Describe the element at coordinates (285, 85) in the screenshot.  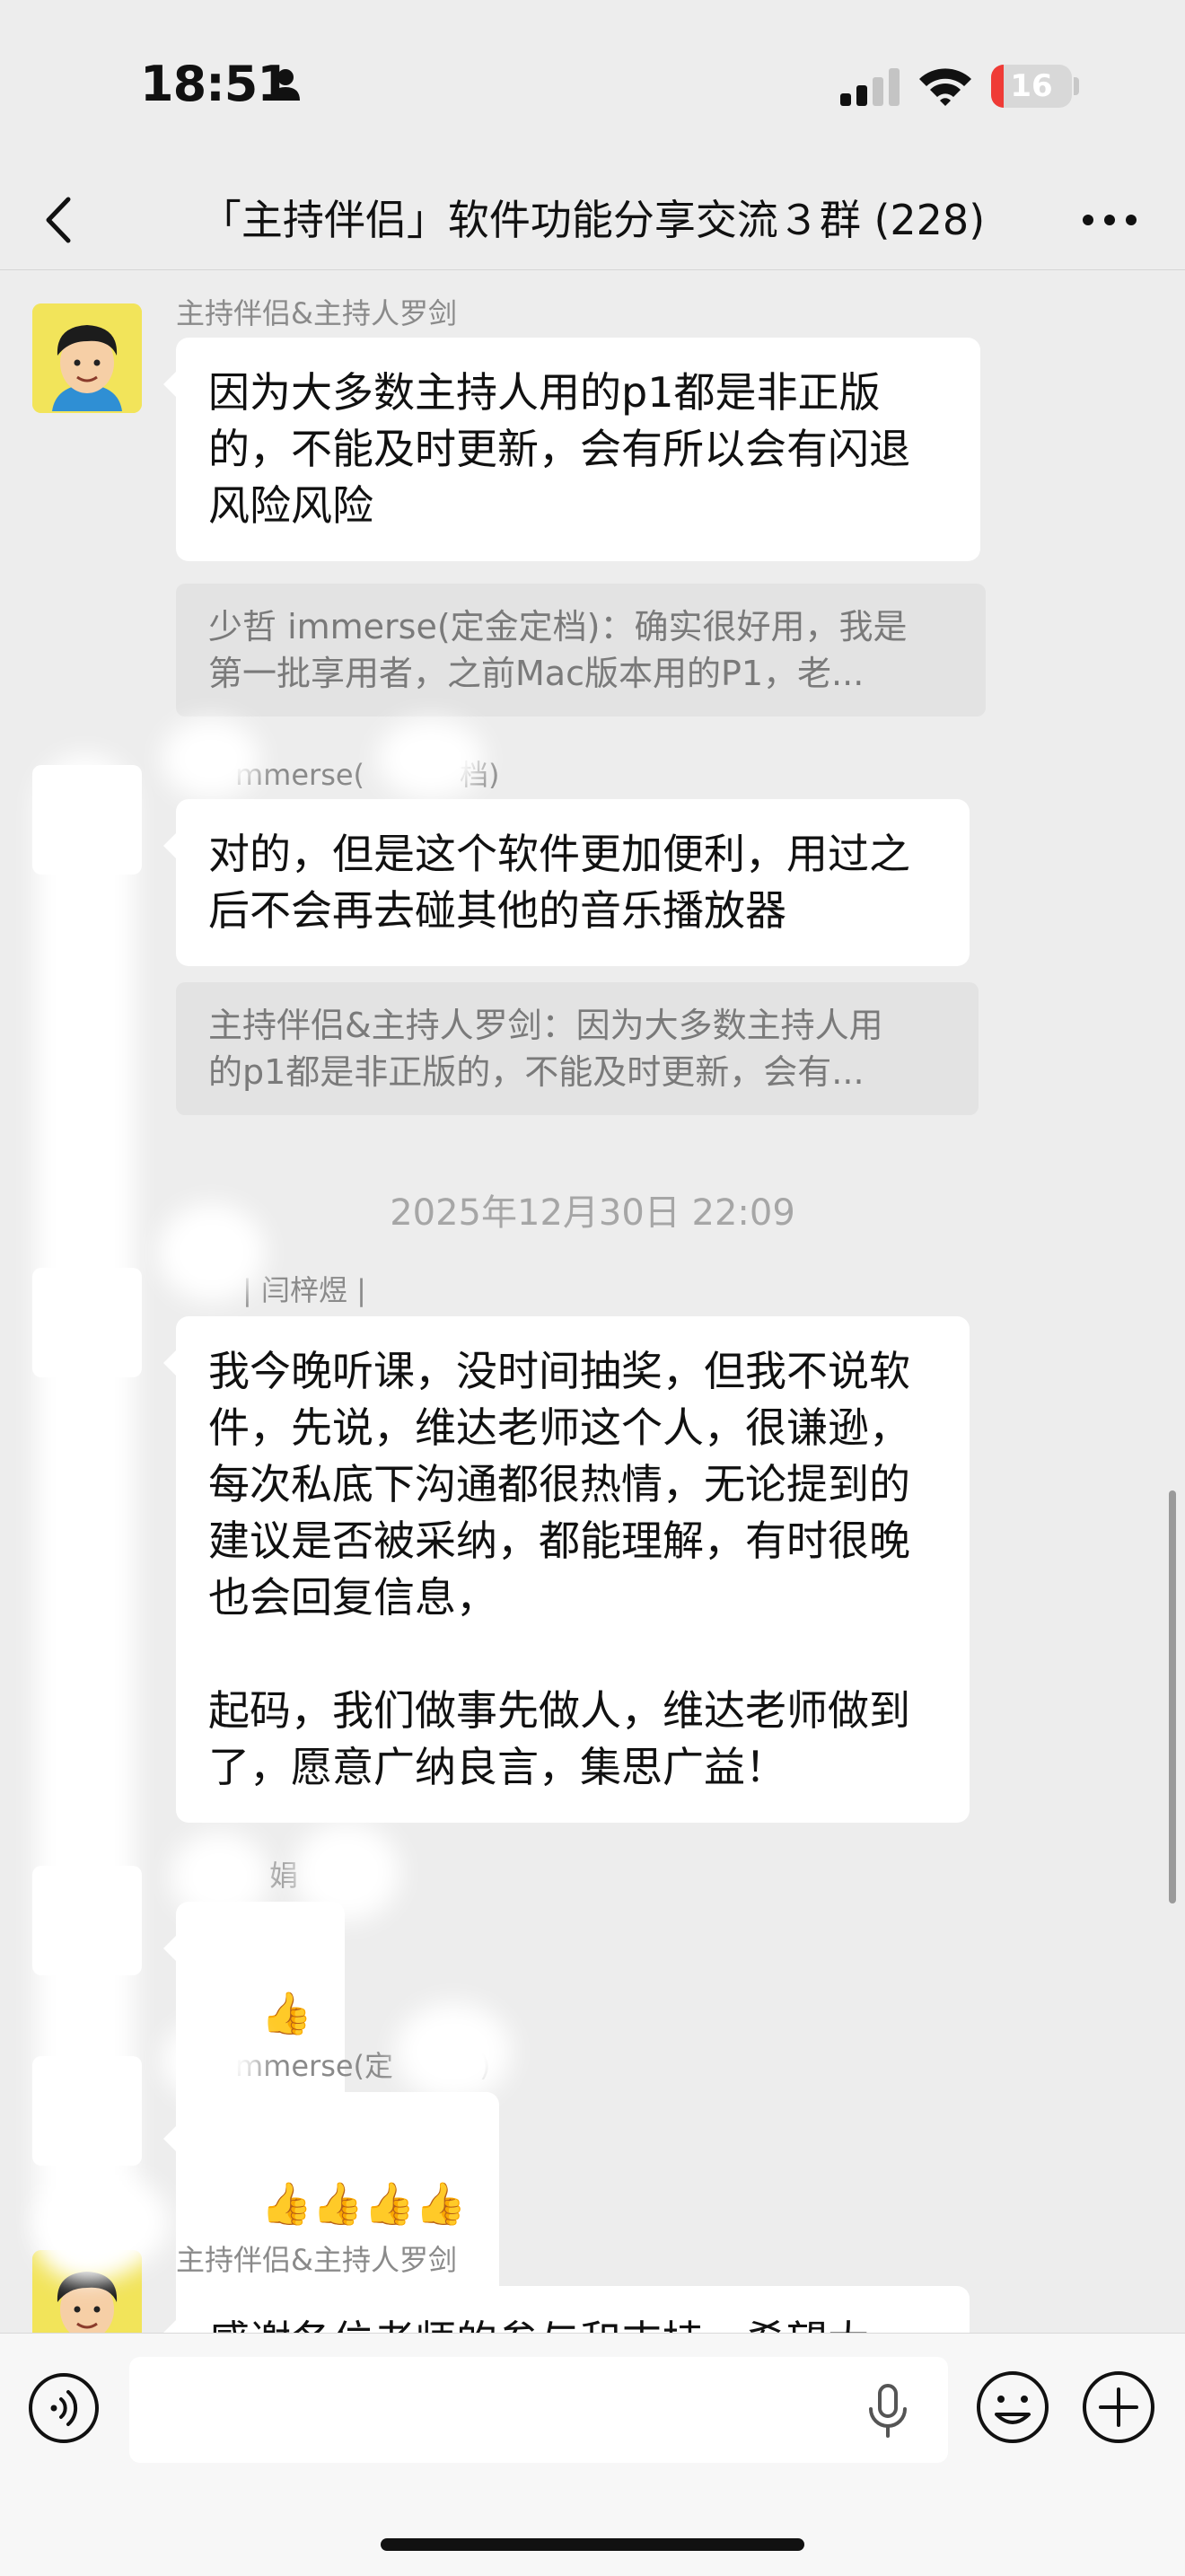
I see `person-icon` at that location.